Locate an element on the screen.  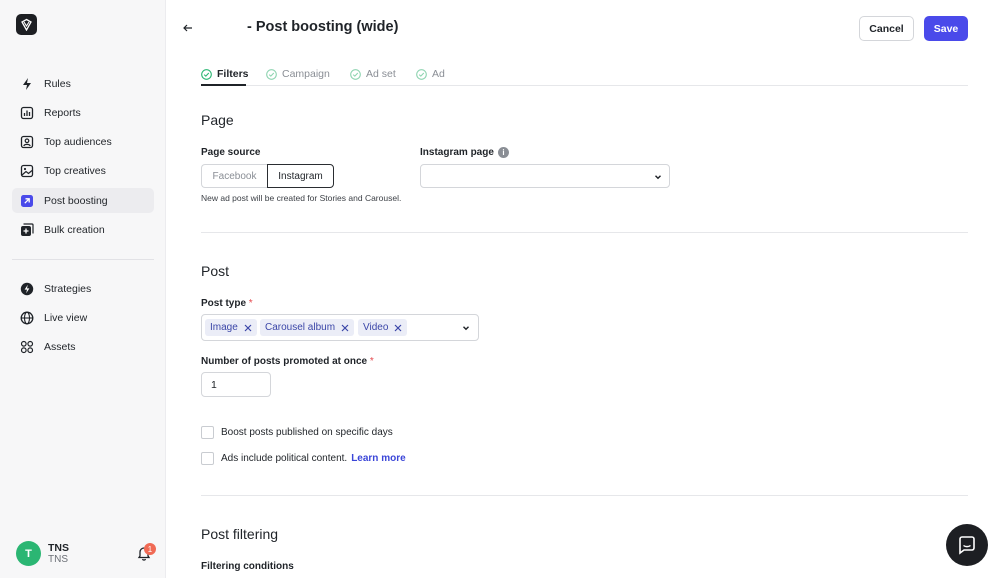
section-heading-post: Post is located at coordinates (215, 271).